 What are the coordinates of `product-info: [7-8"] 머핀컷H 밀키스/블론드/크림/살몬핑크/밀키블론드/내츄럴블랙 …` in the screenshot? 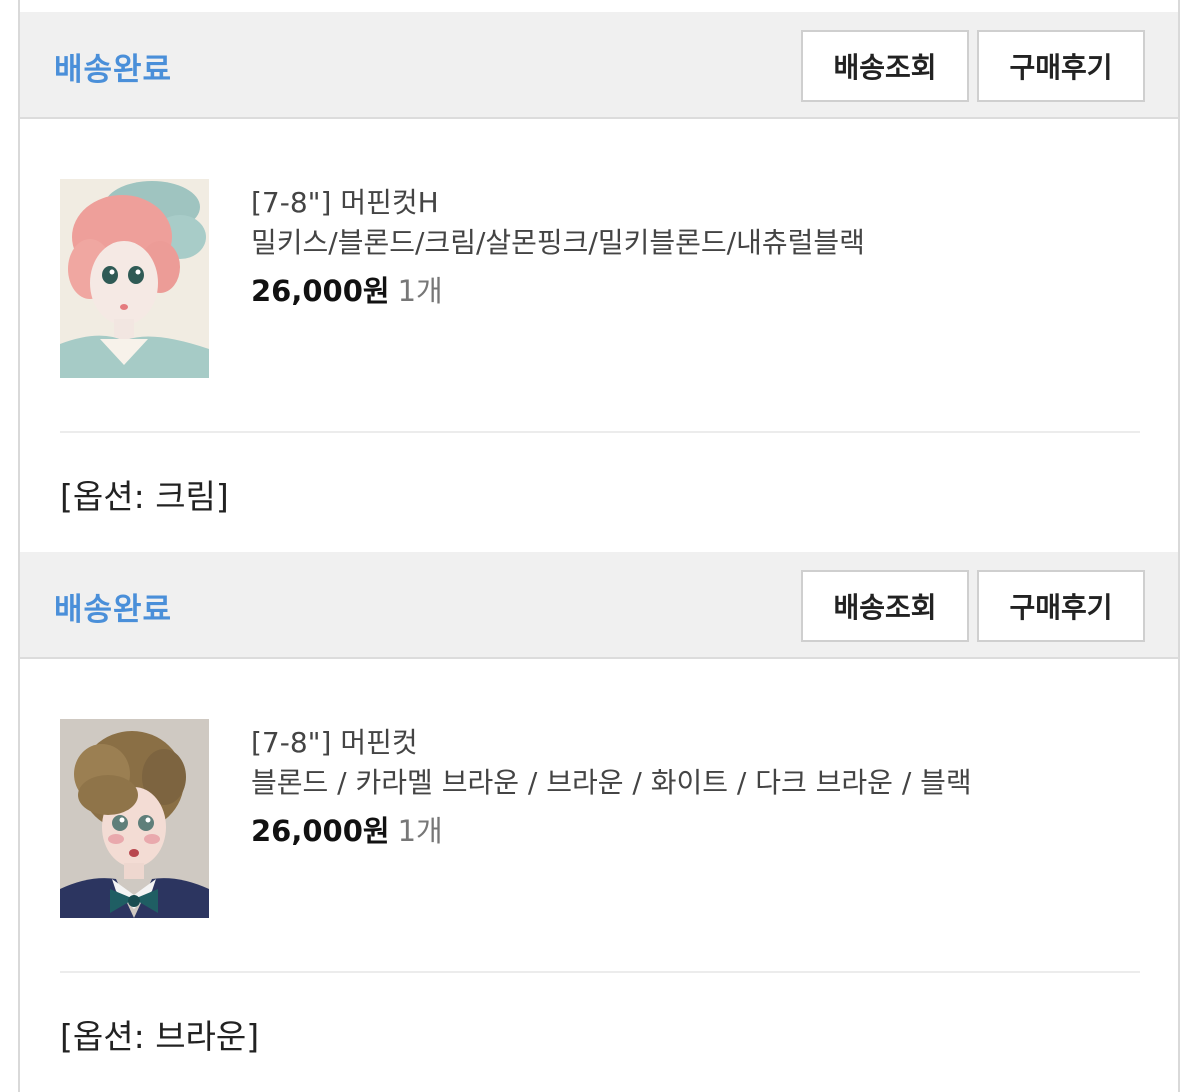 It's located at (691, 249).